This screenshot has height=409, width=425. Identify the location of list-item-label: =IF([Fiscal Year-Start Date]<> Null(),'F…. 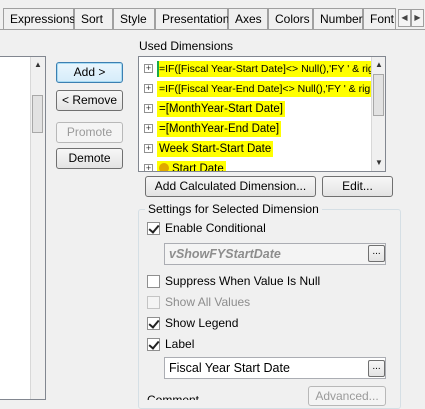
(269, 69).